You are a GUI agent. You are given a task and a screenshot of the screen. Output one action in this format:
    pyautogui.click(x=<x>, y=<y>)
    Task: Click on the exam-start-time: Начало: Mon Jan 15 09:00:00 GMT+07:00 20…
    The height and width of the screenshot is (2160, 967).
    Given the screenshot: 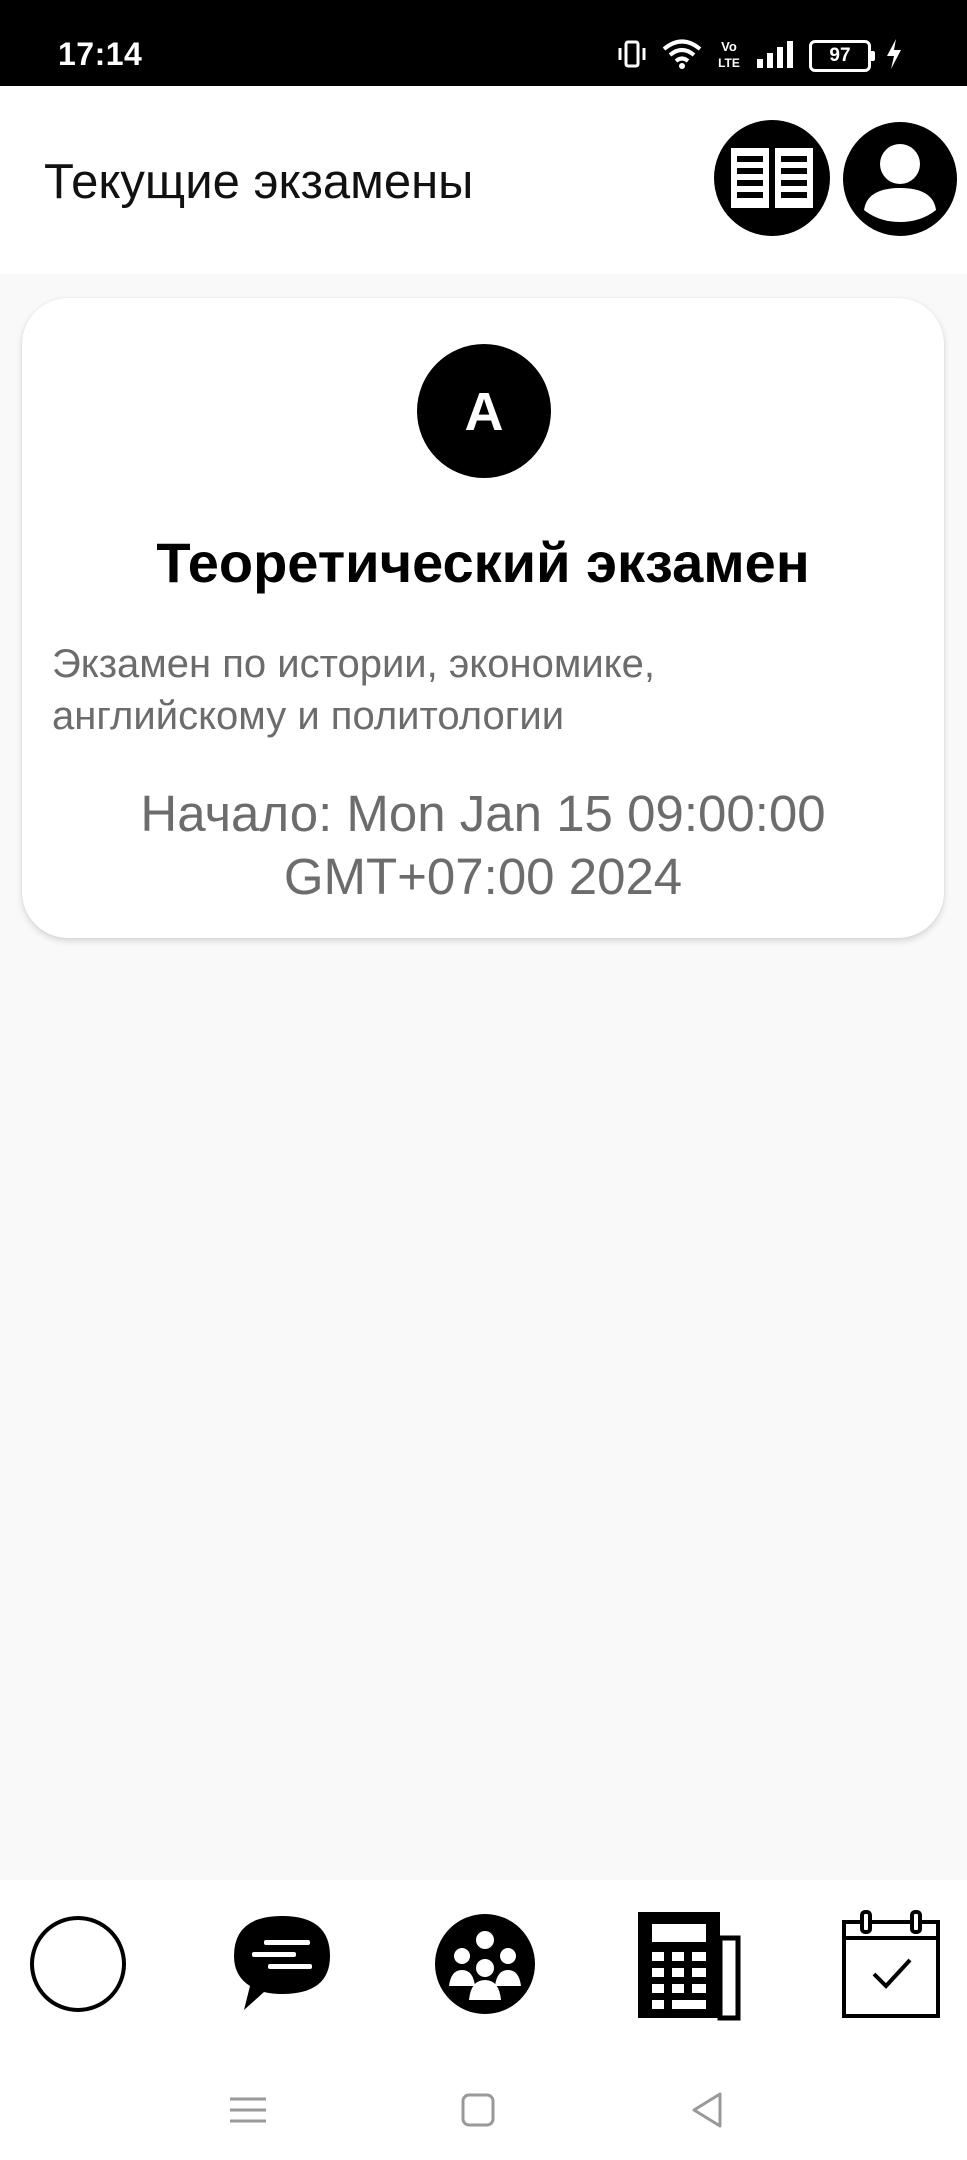 What is the action you would take?
    pyautogui.click(x=483, y=845)
    